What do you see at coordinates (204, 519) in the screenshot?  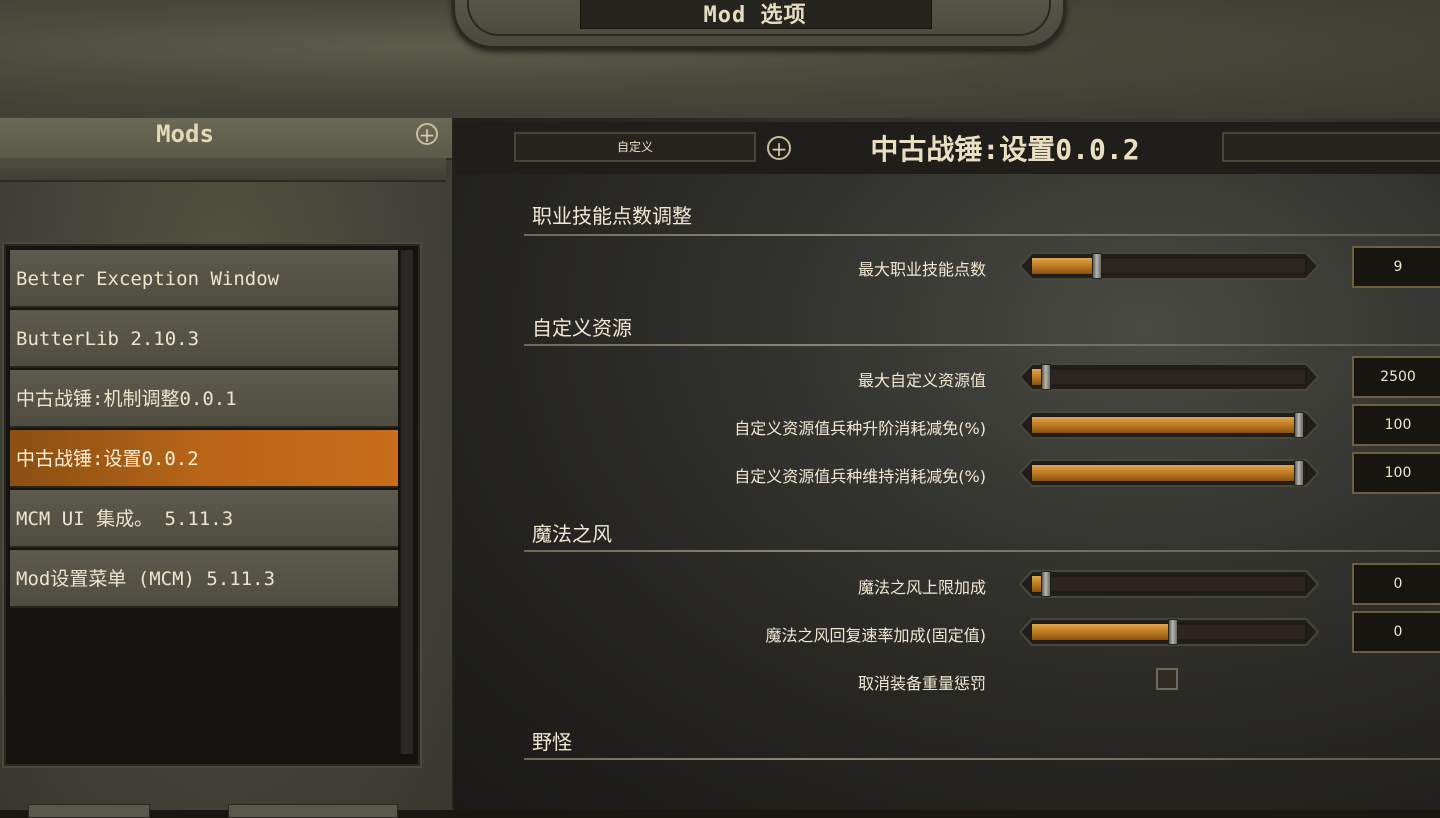 I see `mod-list-item: MCM UI 集成。 5.11.3` at bounding box center [204, 519].